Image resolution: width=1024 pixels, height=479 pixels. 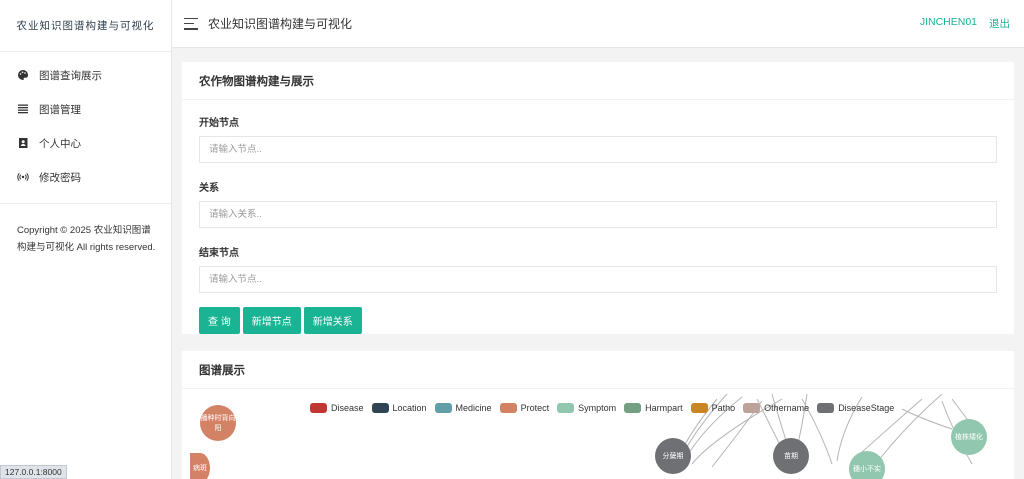 I want to click on graph-node: 植株矮化, so click(x=969, y=437).